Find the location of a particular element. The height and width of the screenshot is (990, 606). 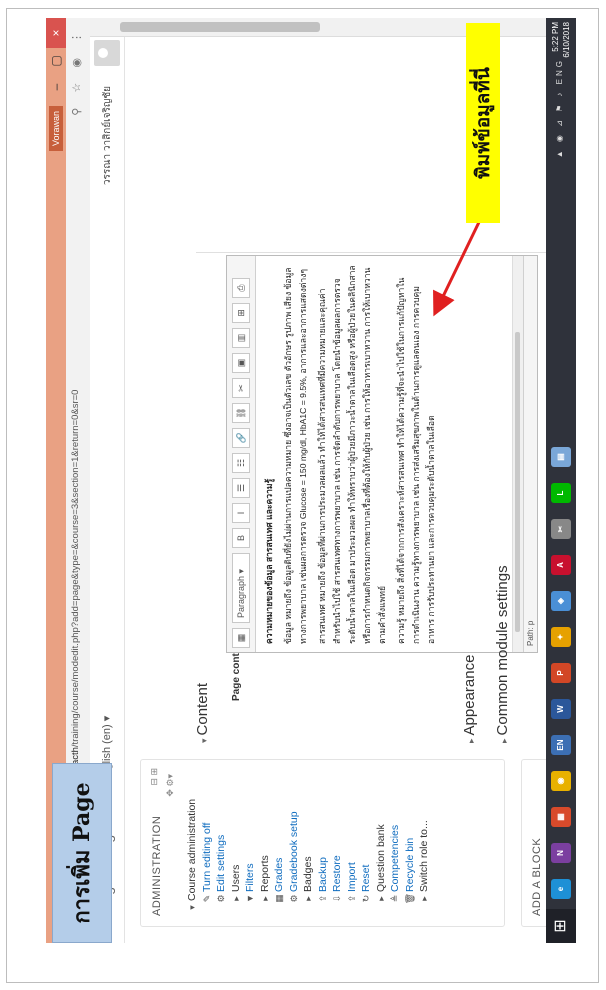

admin-menu-label: Gradebook setup is located at coordinates (293, 851).